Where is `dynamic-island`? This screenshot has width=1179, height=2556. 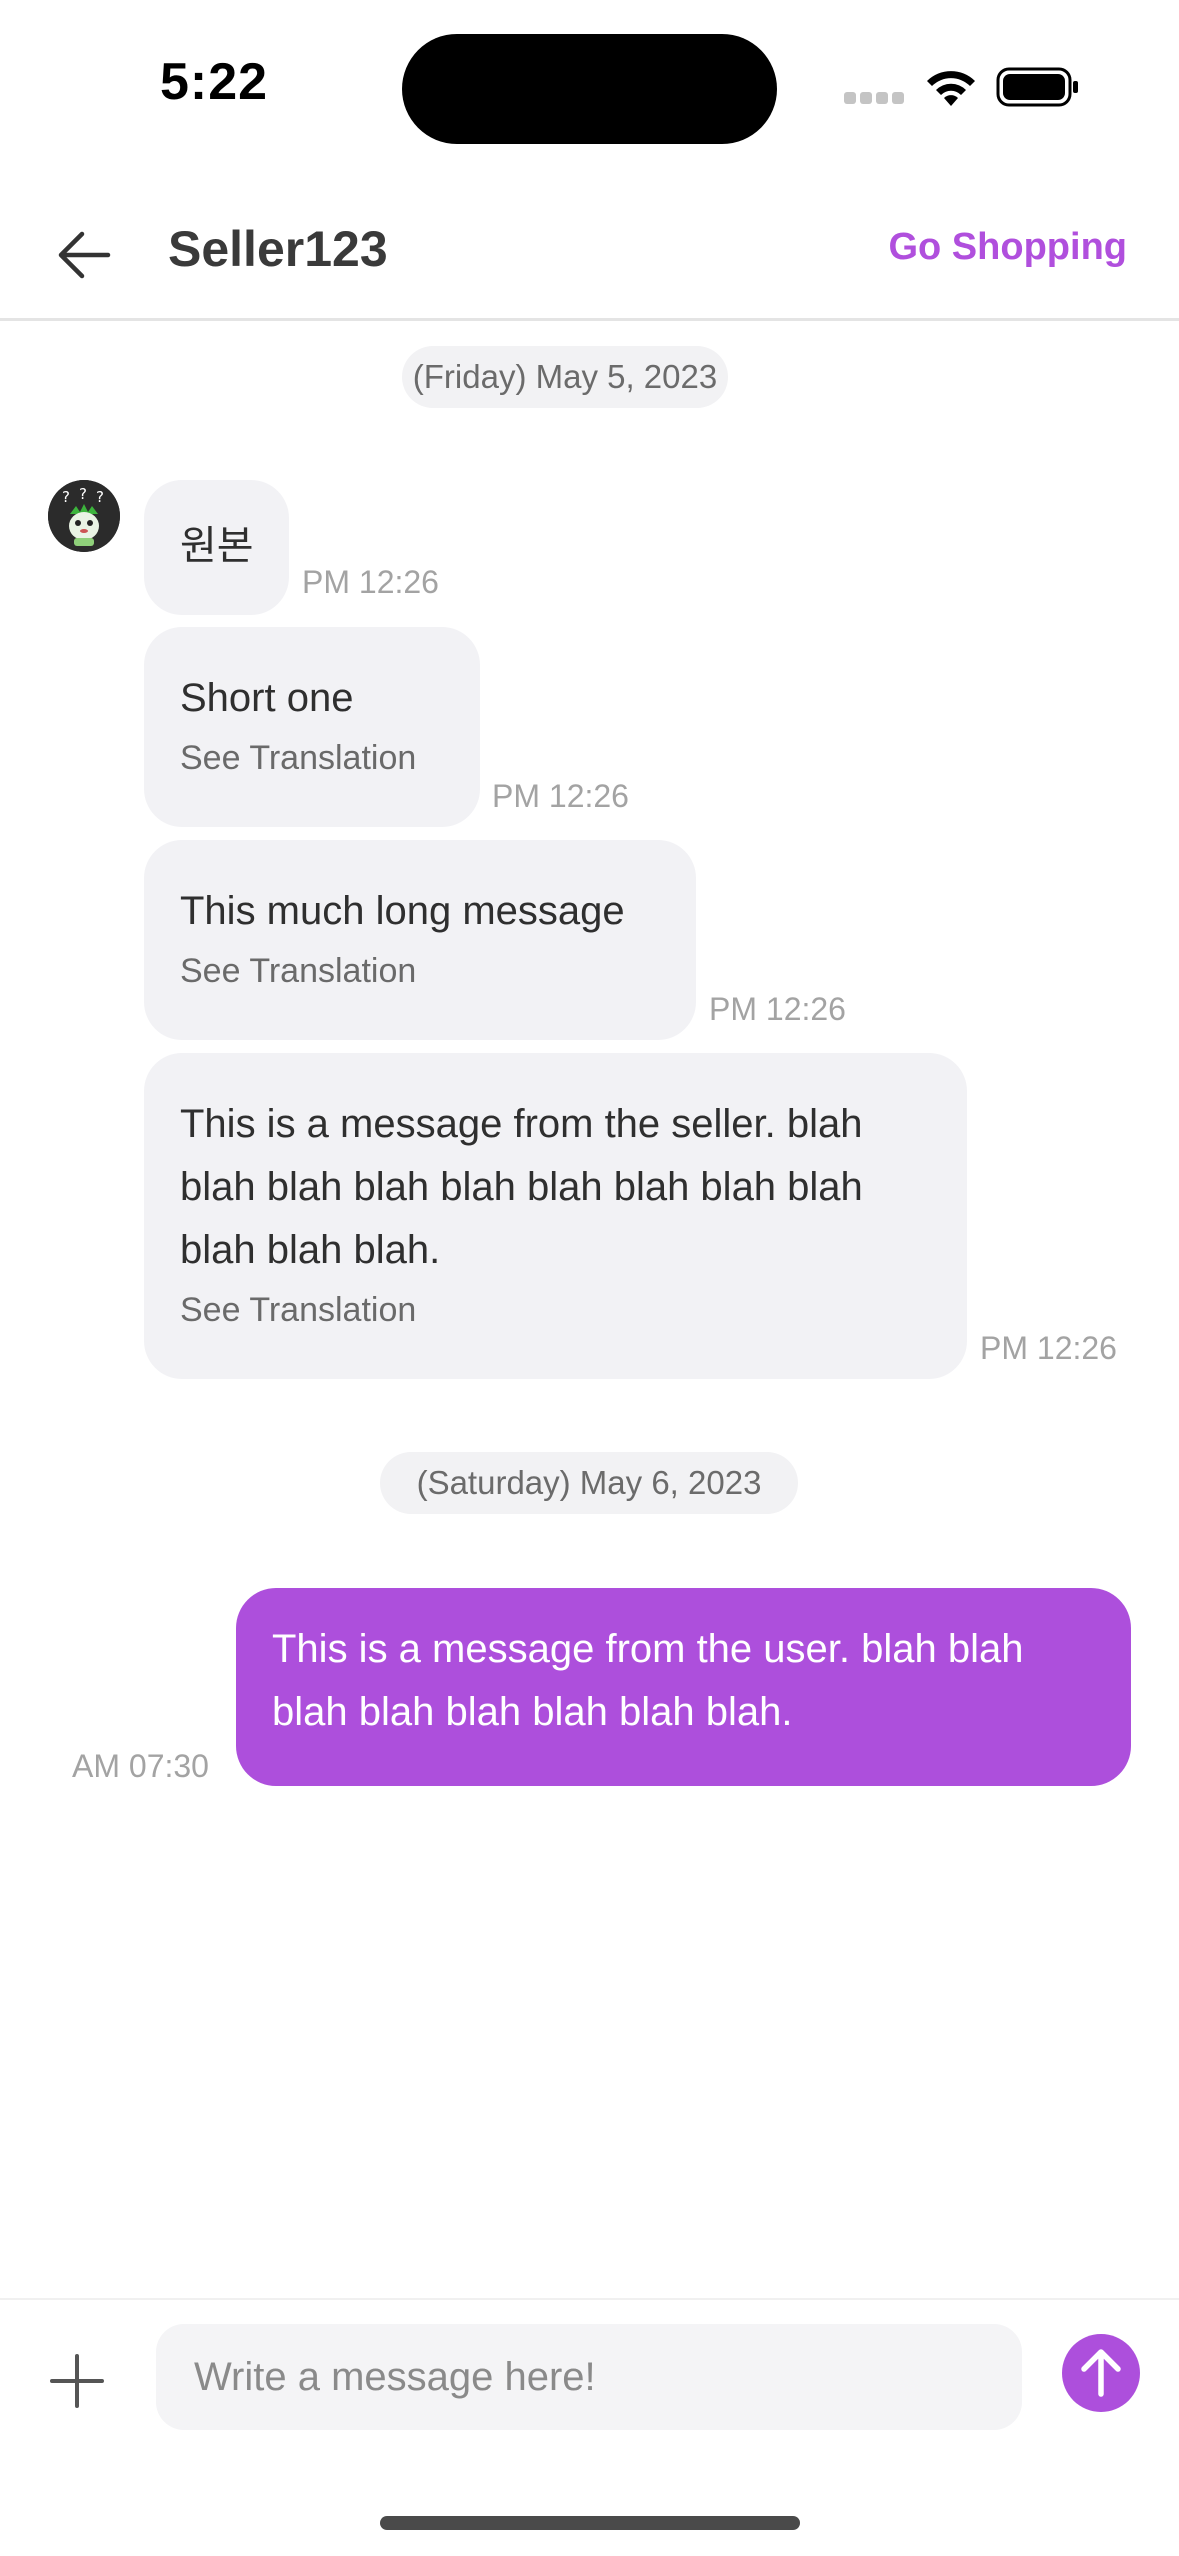 dynamic-island is located at coordinates (589, 89).